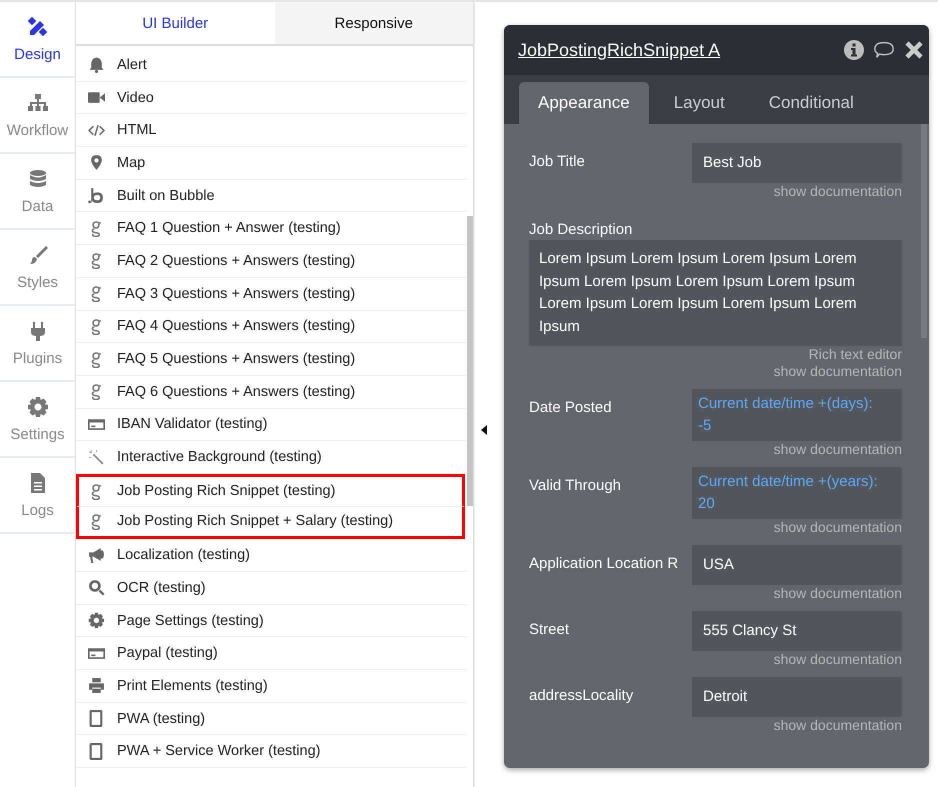 Image resolution: width=938 pixels, height=787 pixels. I want to click on element-list-item: FAQ 1 Question + Answer (testing), so click(271, 229).